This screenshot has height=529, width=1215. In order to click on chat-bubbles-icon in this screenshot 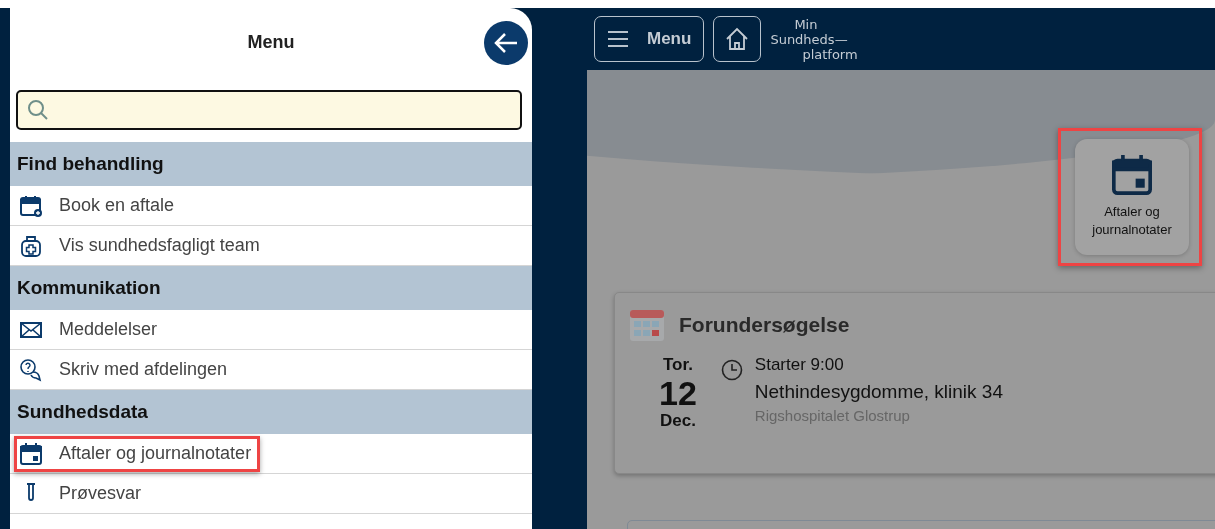, I will do `click(31, 369)`.